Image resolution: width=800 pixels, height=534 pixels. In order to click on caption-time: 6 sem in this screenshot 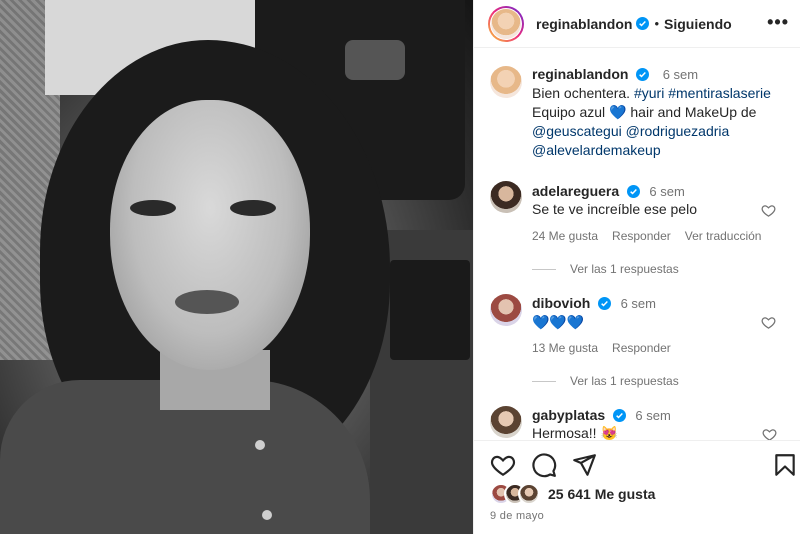, I will do `click(680, 74)`.